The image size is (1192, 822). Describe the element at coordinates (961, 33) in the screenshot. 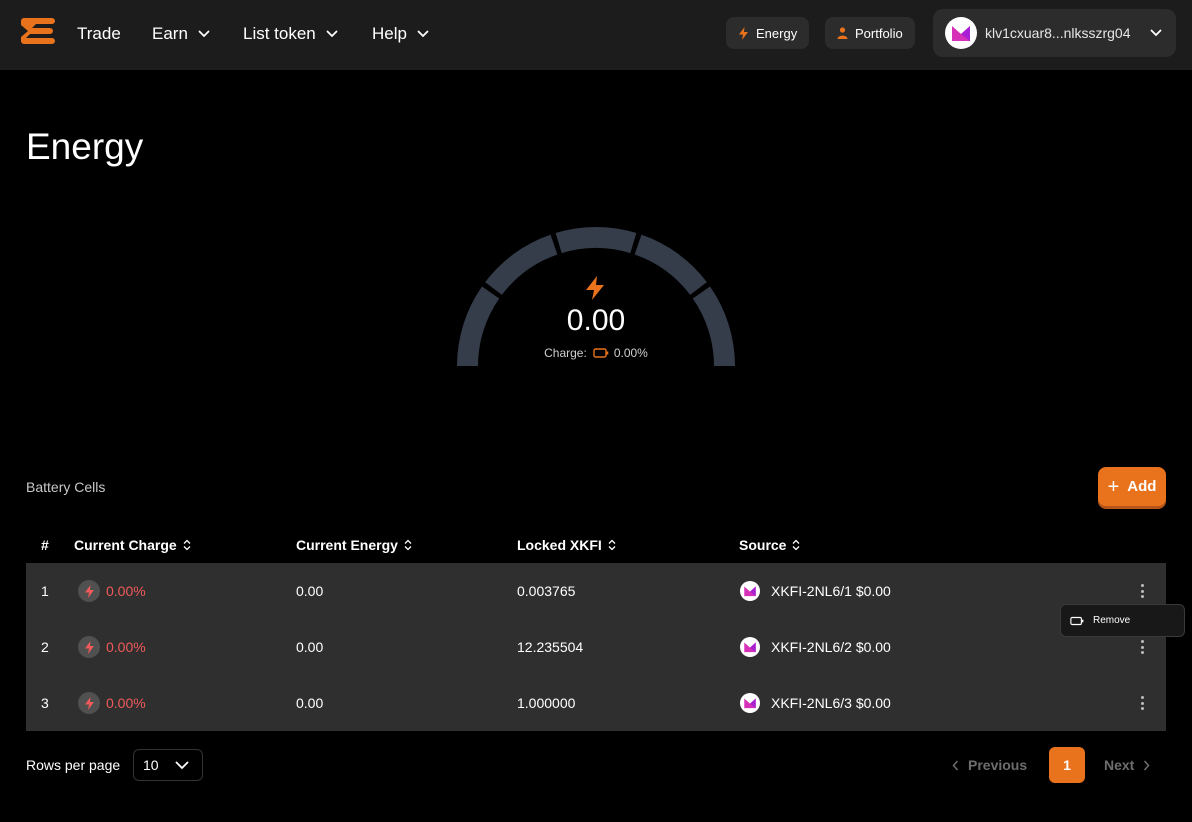

I see `wallet-avatar-icon` at that location.